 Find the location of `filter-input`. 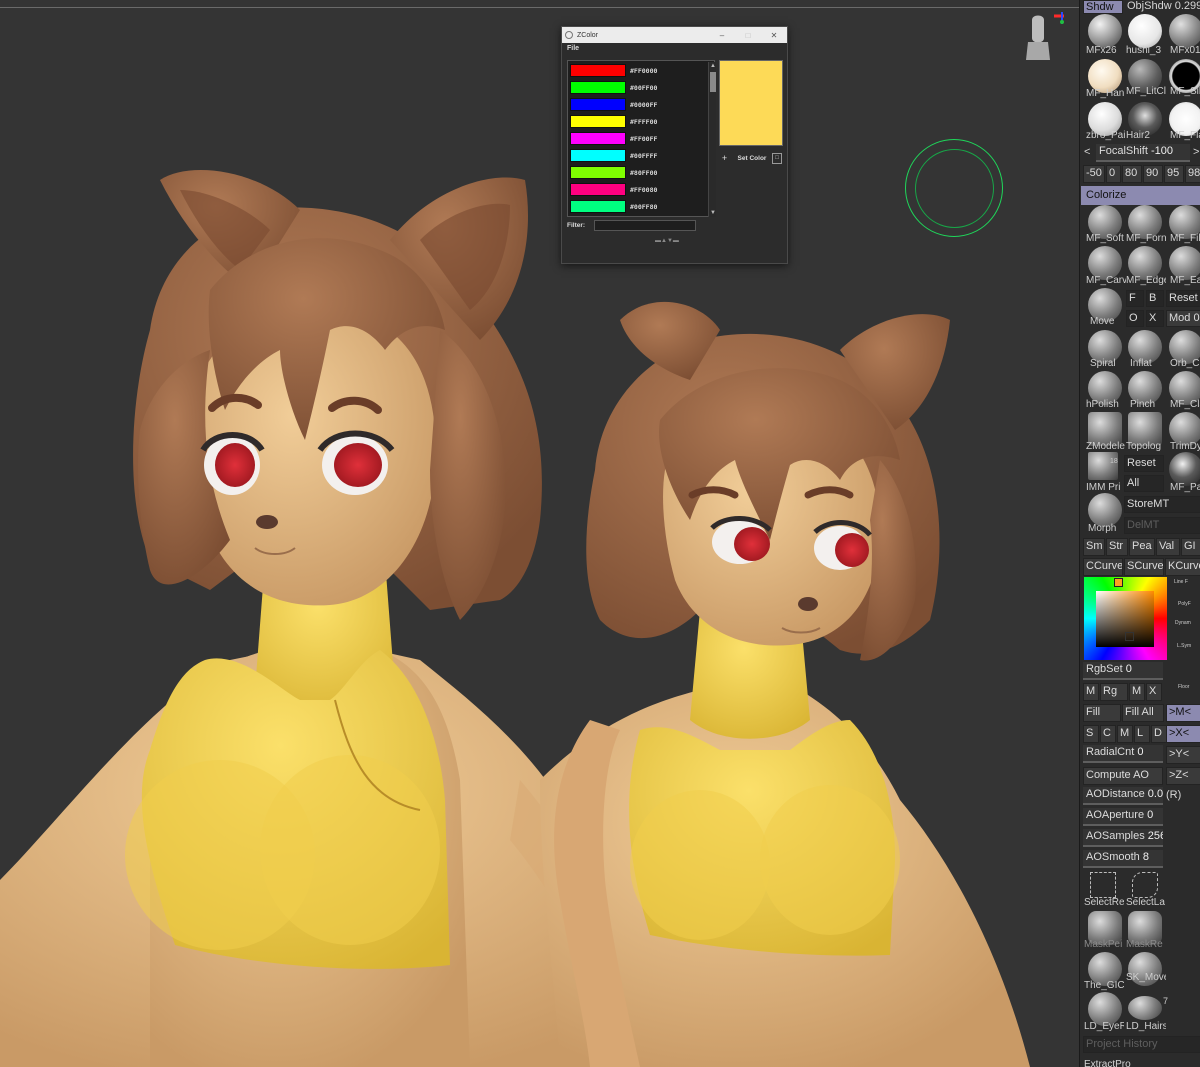

filter-input is located at coordinates (645, 225).